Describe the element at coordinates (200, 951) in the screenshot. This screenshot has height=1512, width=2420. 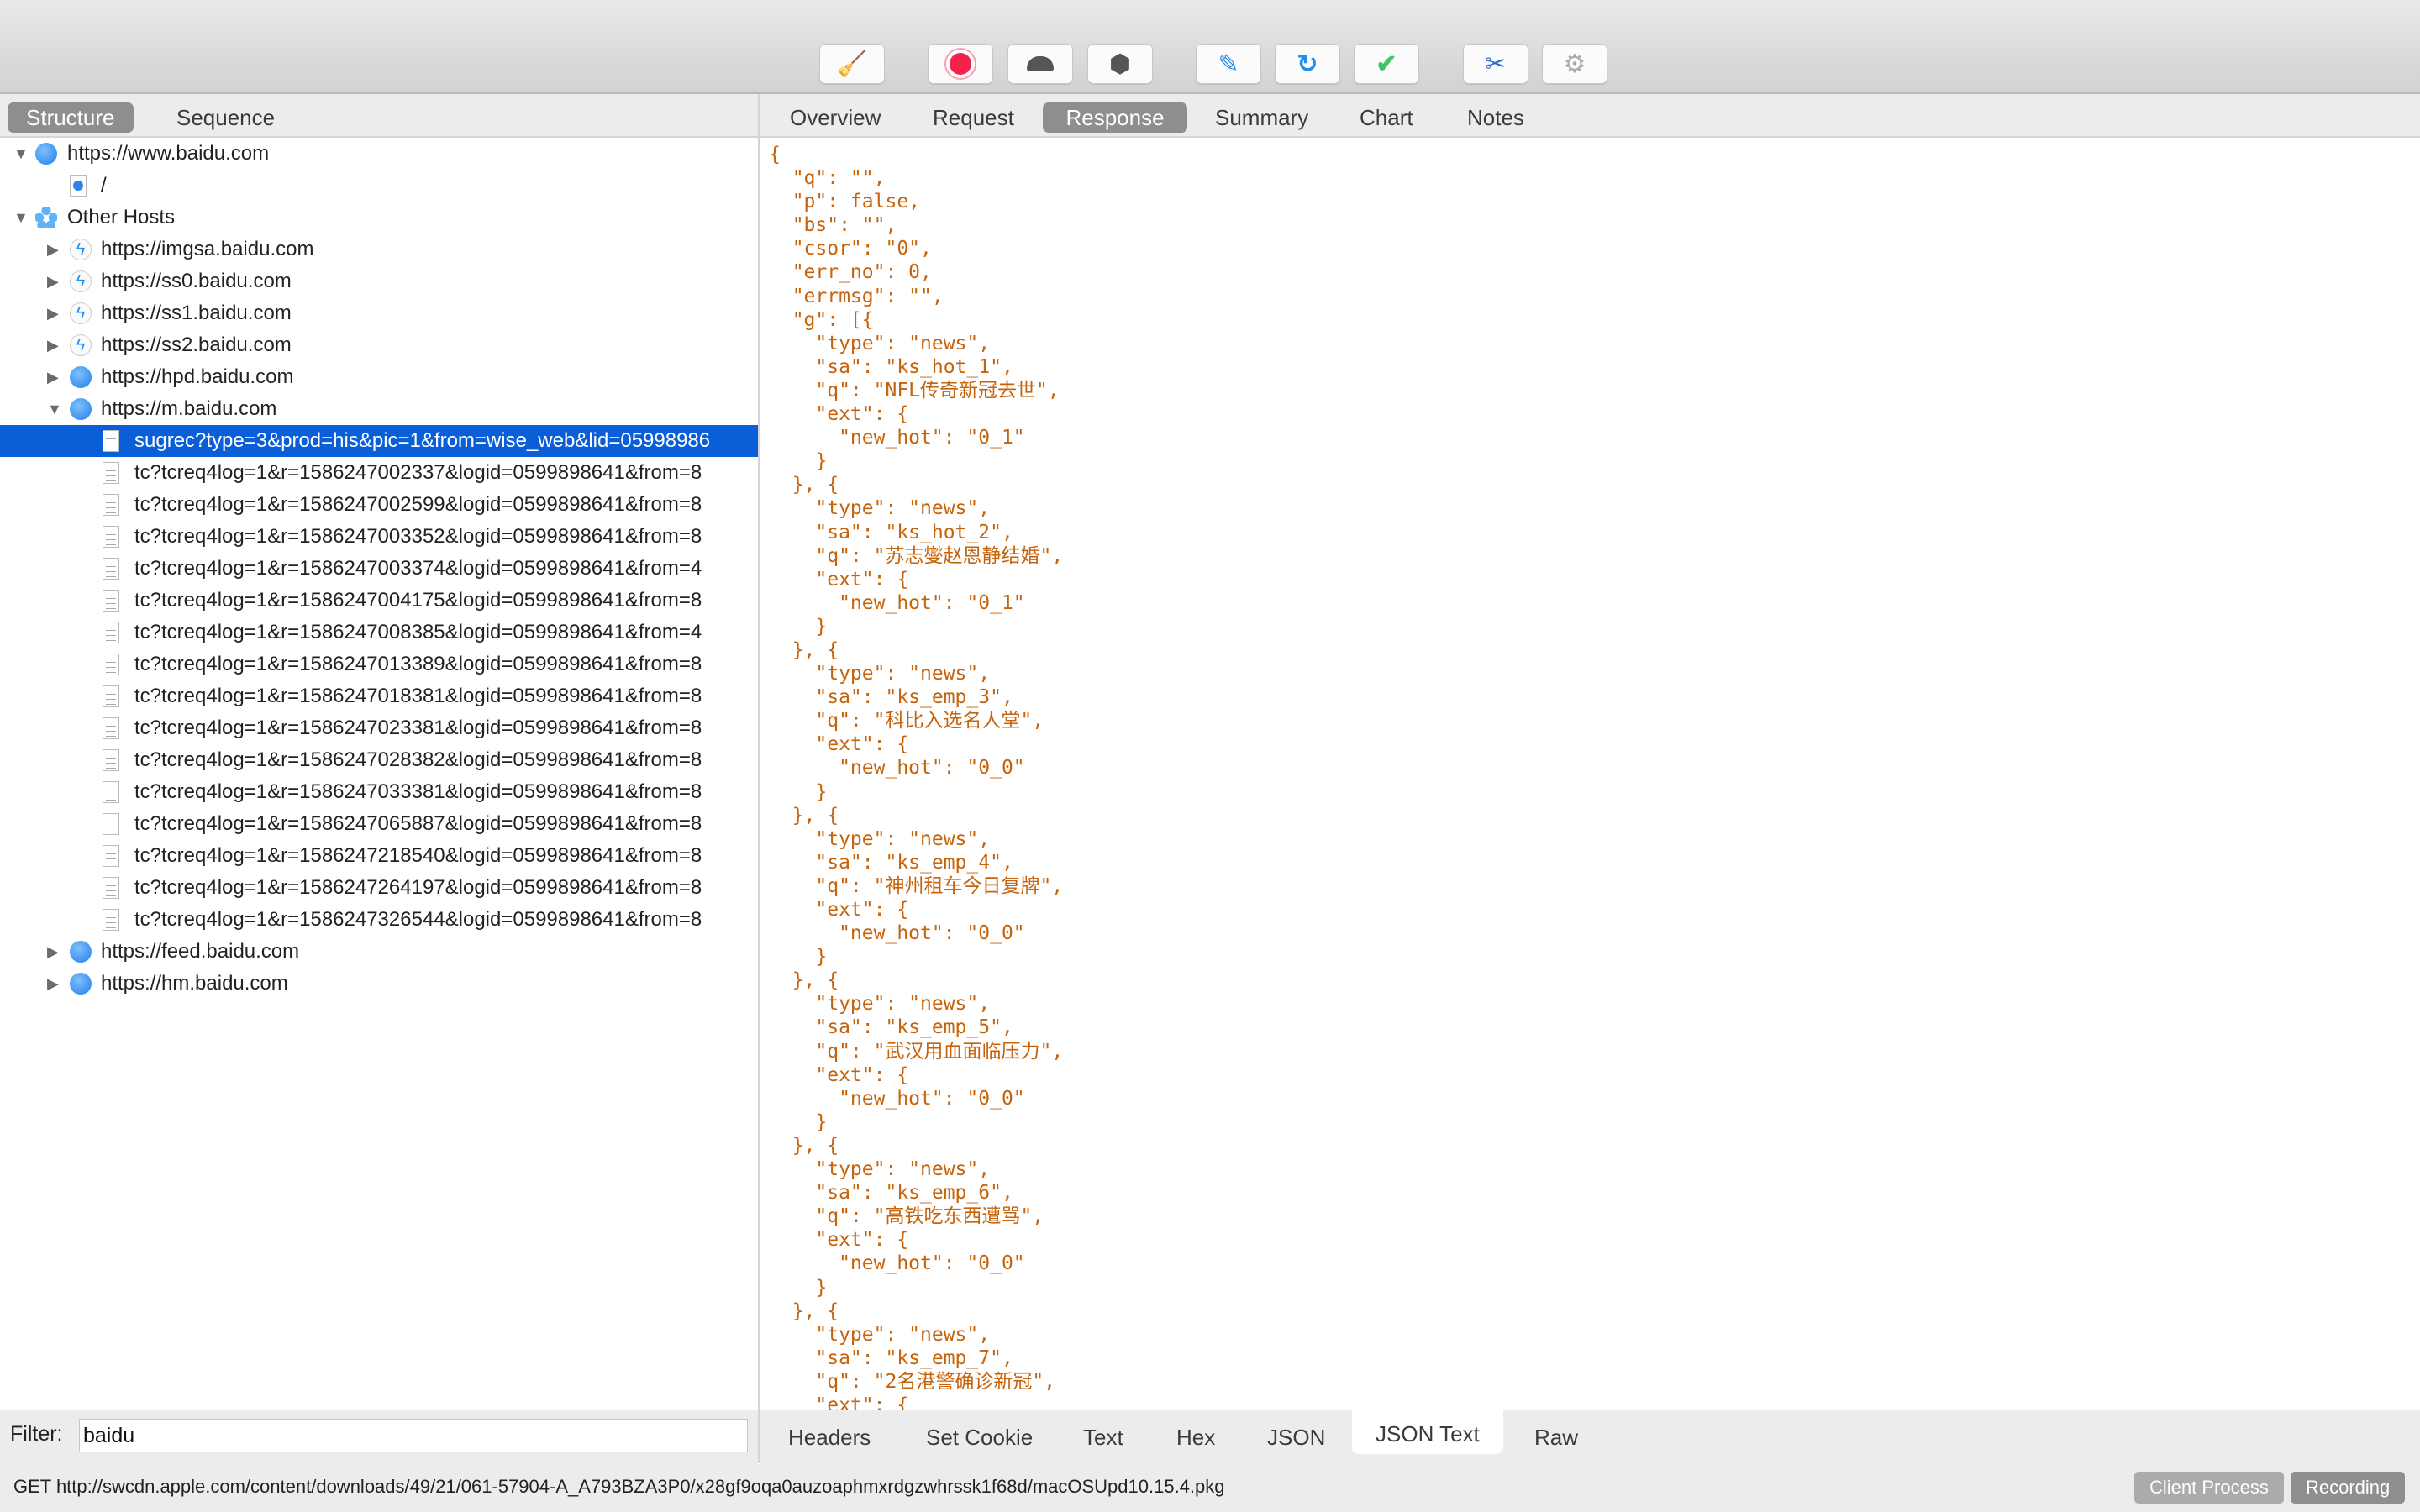
I see `row-label: https://feed.baidu.com` at that location.